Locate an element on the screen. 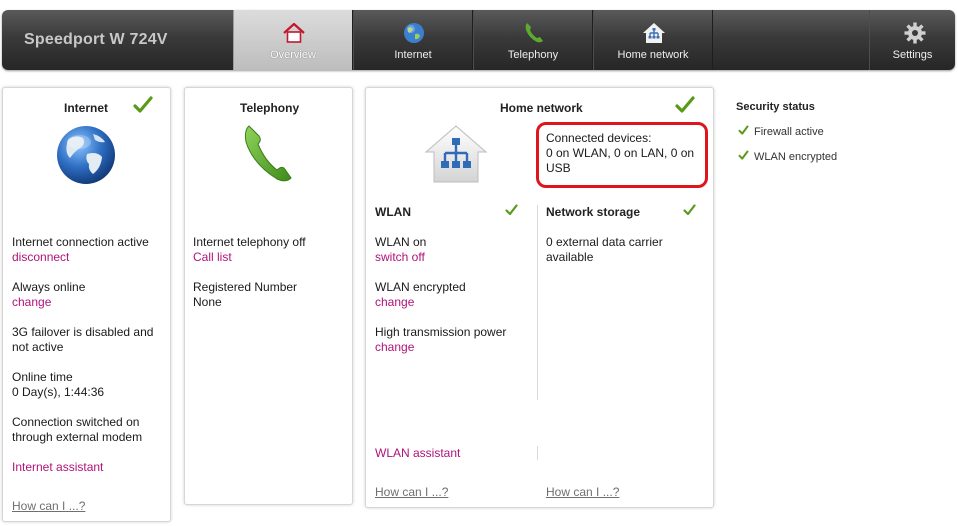 This screenshot has width=958, height=526. tab-home-network-label: Home network is located at coordinates (653, 55).